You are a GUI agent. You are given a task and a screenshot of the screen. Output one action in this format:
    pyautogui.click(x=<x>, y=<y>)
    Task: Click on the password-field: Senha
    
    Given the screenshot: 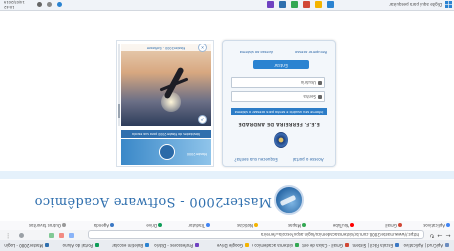 What is the action you would take?
    pyautogui.click(x=278, y=96)
    